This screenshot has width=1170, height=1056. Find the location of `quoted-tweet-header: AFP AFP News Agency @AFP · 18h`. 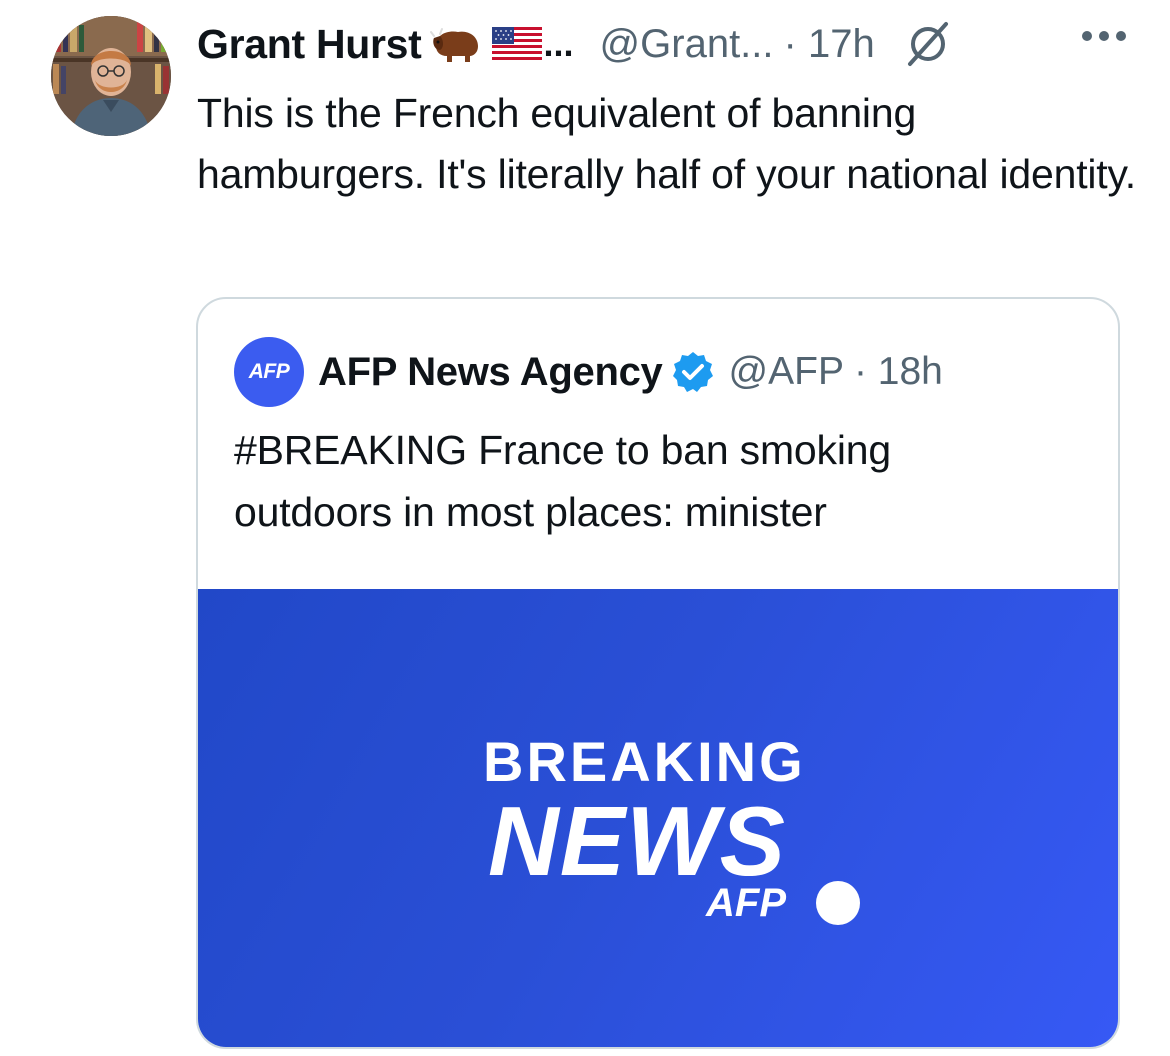

quoted-tweet-header: AFP AFP News Agency @AFP · 18h is located at coordinates (588, 372).